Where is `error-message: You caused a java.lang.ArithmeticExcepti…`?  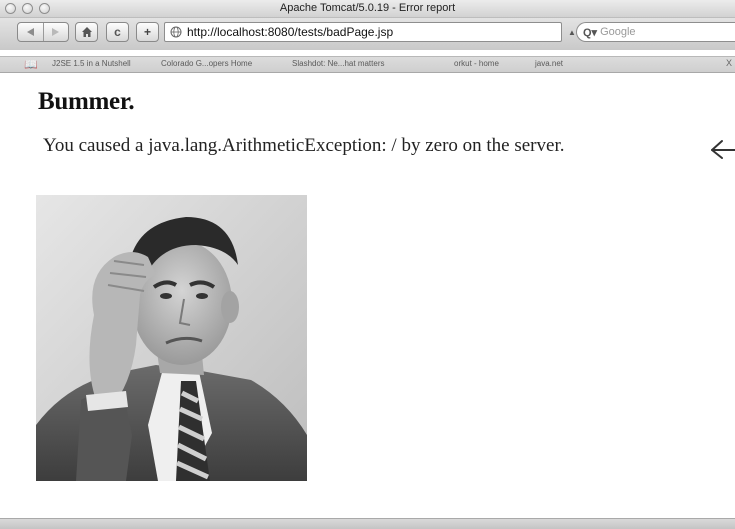 error-message: You caused a java.lang.ArithmeticExcepti… is located at coordinates (304, 145).